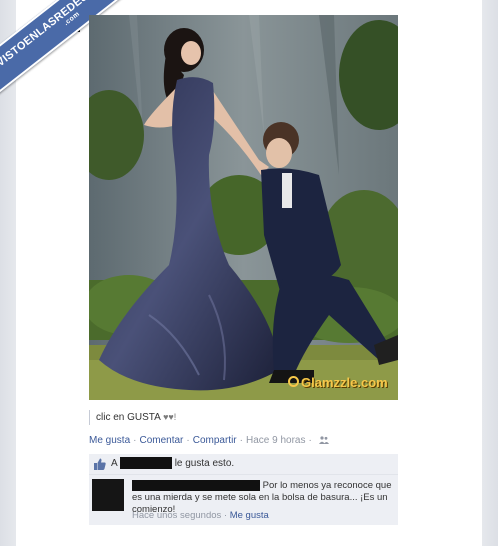 This screenshot has width=498, height=546. I want to click on likes-prefix: A, so click(114, 463).